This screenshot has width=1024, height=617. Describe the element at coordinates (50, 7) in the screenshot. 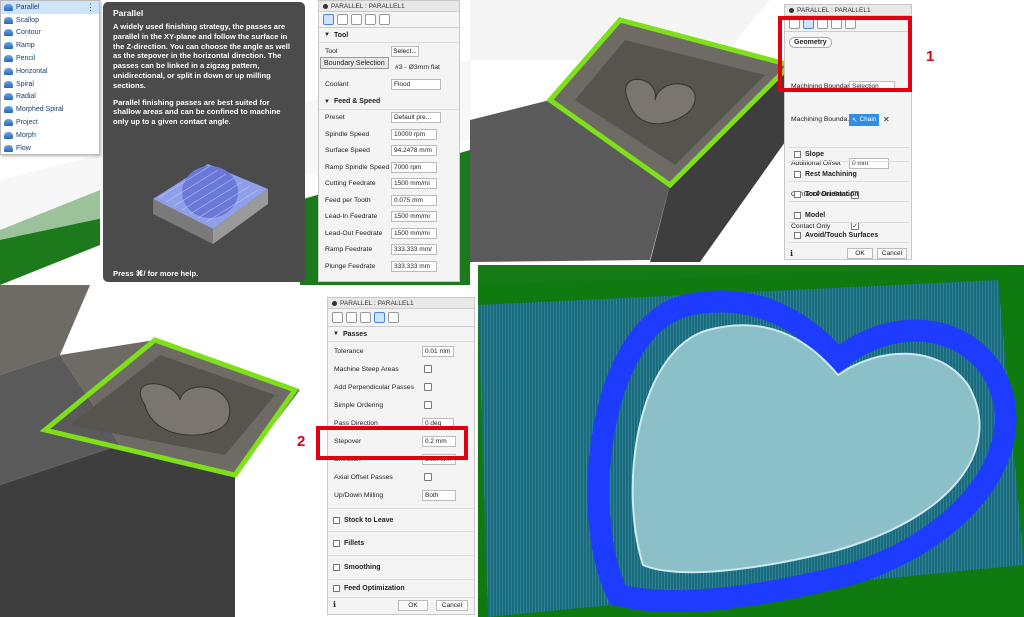

I see `menu-item-parallel: Parallel ⋮` at that location.